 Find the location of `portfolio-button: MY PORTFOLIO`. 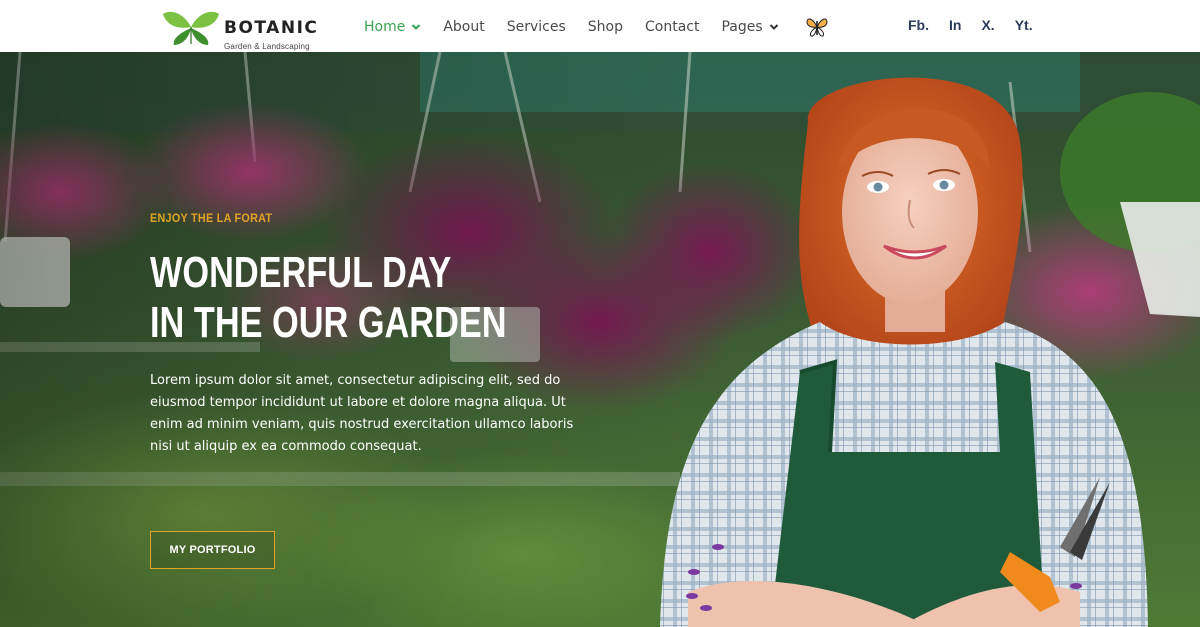

portfolio-button: MY PORTFOLIO is located at coordinates (212, 550).